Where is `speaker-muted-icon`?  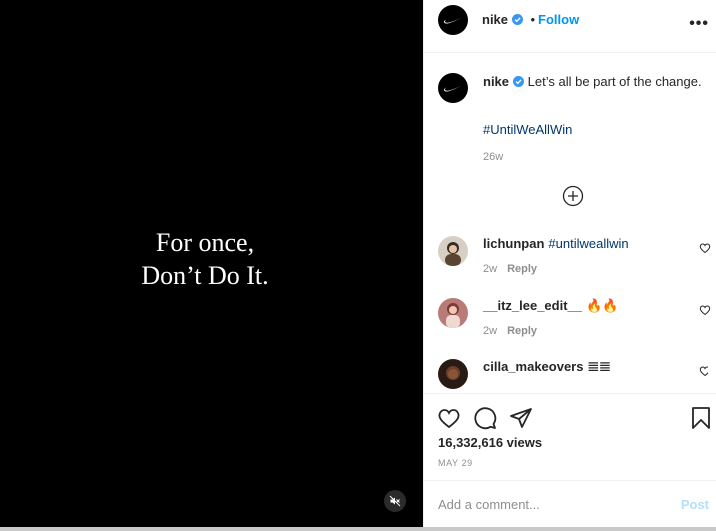 speaker-muted-icon is located at coordinates (395, 501).